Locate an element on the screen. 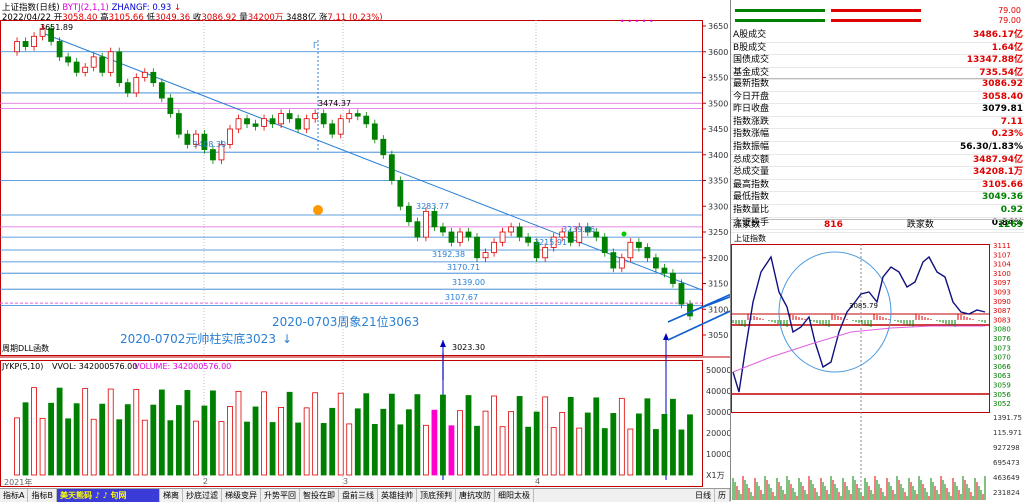  quote-label: 最高指数 is located at coordinates (751, 184).